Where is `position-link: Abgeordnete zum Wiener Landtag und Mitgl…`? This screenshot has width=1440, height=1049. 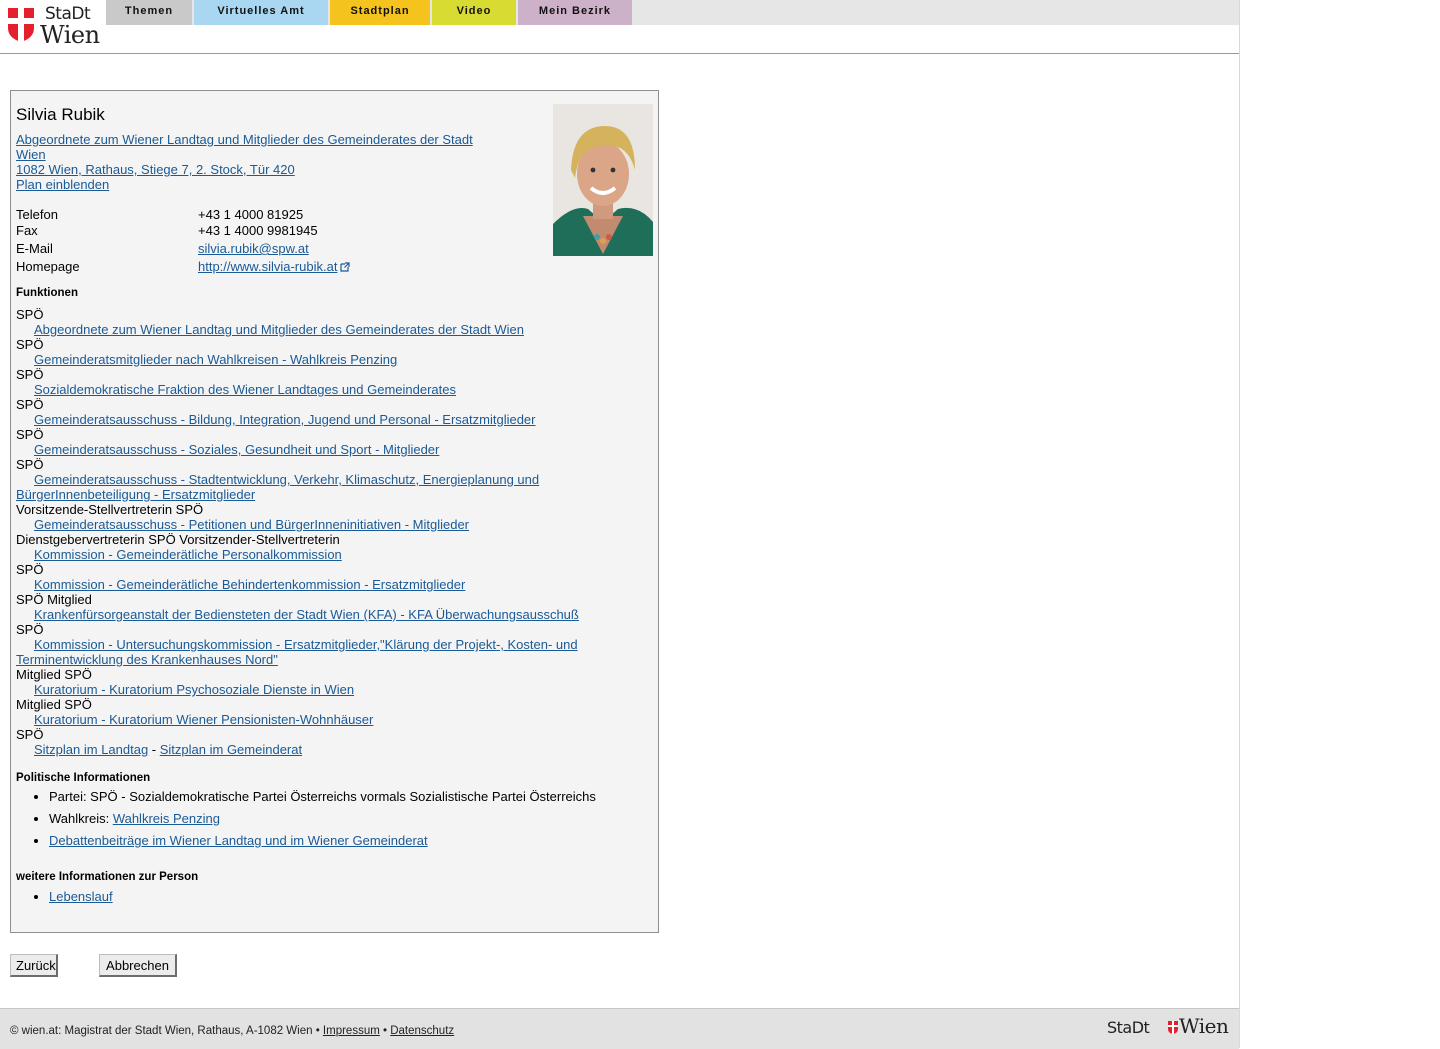 position-link: Abgeordnete zum Wiener Landtag und Mitgl… is located at coordinates (244, 147).